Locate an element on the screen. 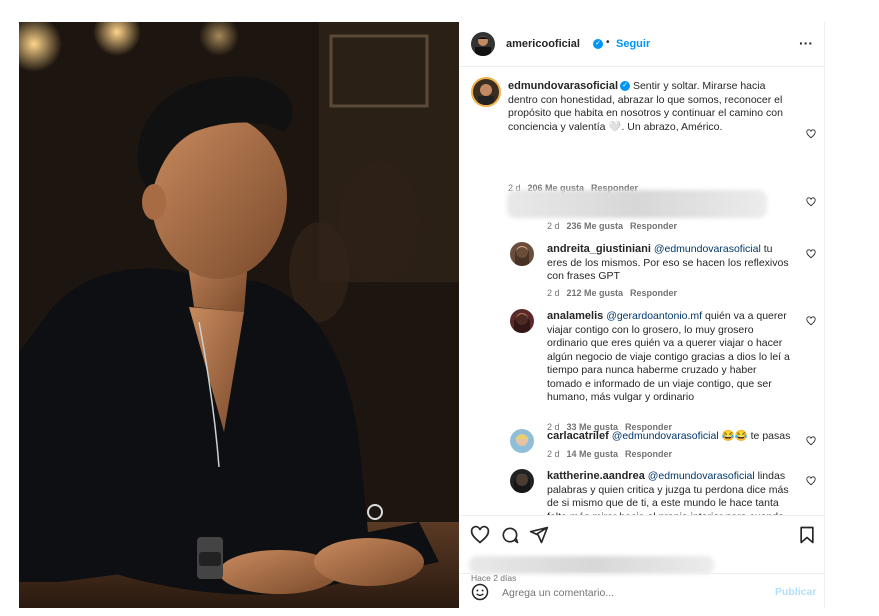 This screenshot has width=879, height=616. comment-composer: Publicar is located at coordinates (641, 591).